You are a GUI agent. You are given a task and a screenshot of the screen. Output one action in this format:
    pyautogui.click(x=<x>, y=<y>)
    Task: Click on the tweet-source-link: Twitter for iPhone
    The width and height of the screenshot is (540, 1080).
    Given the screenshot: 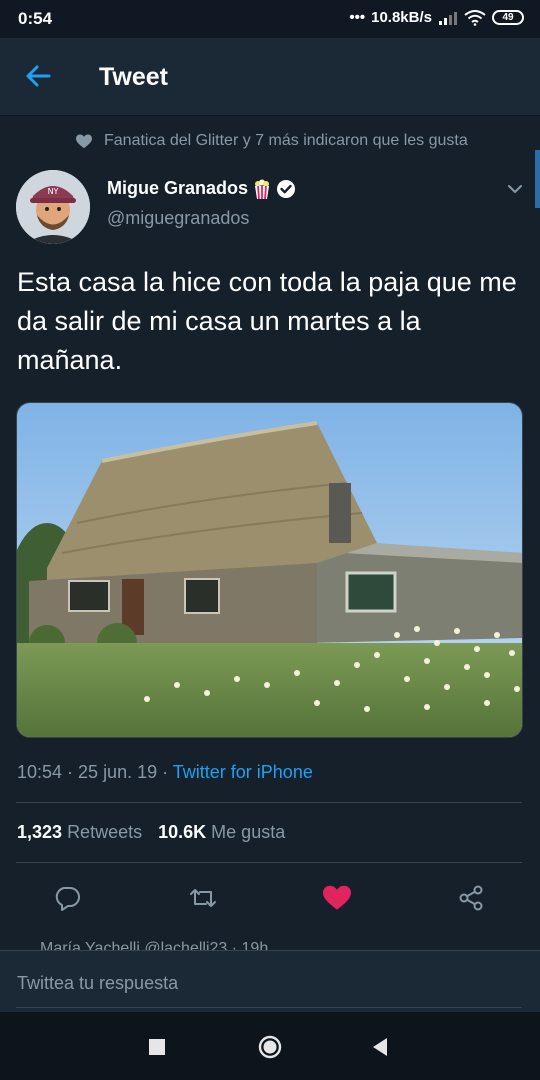 What is the action you would take?
    pyautogui.click(x=243, y=772)
    